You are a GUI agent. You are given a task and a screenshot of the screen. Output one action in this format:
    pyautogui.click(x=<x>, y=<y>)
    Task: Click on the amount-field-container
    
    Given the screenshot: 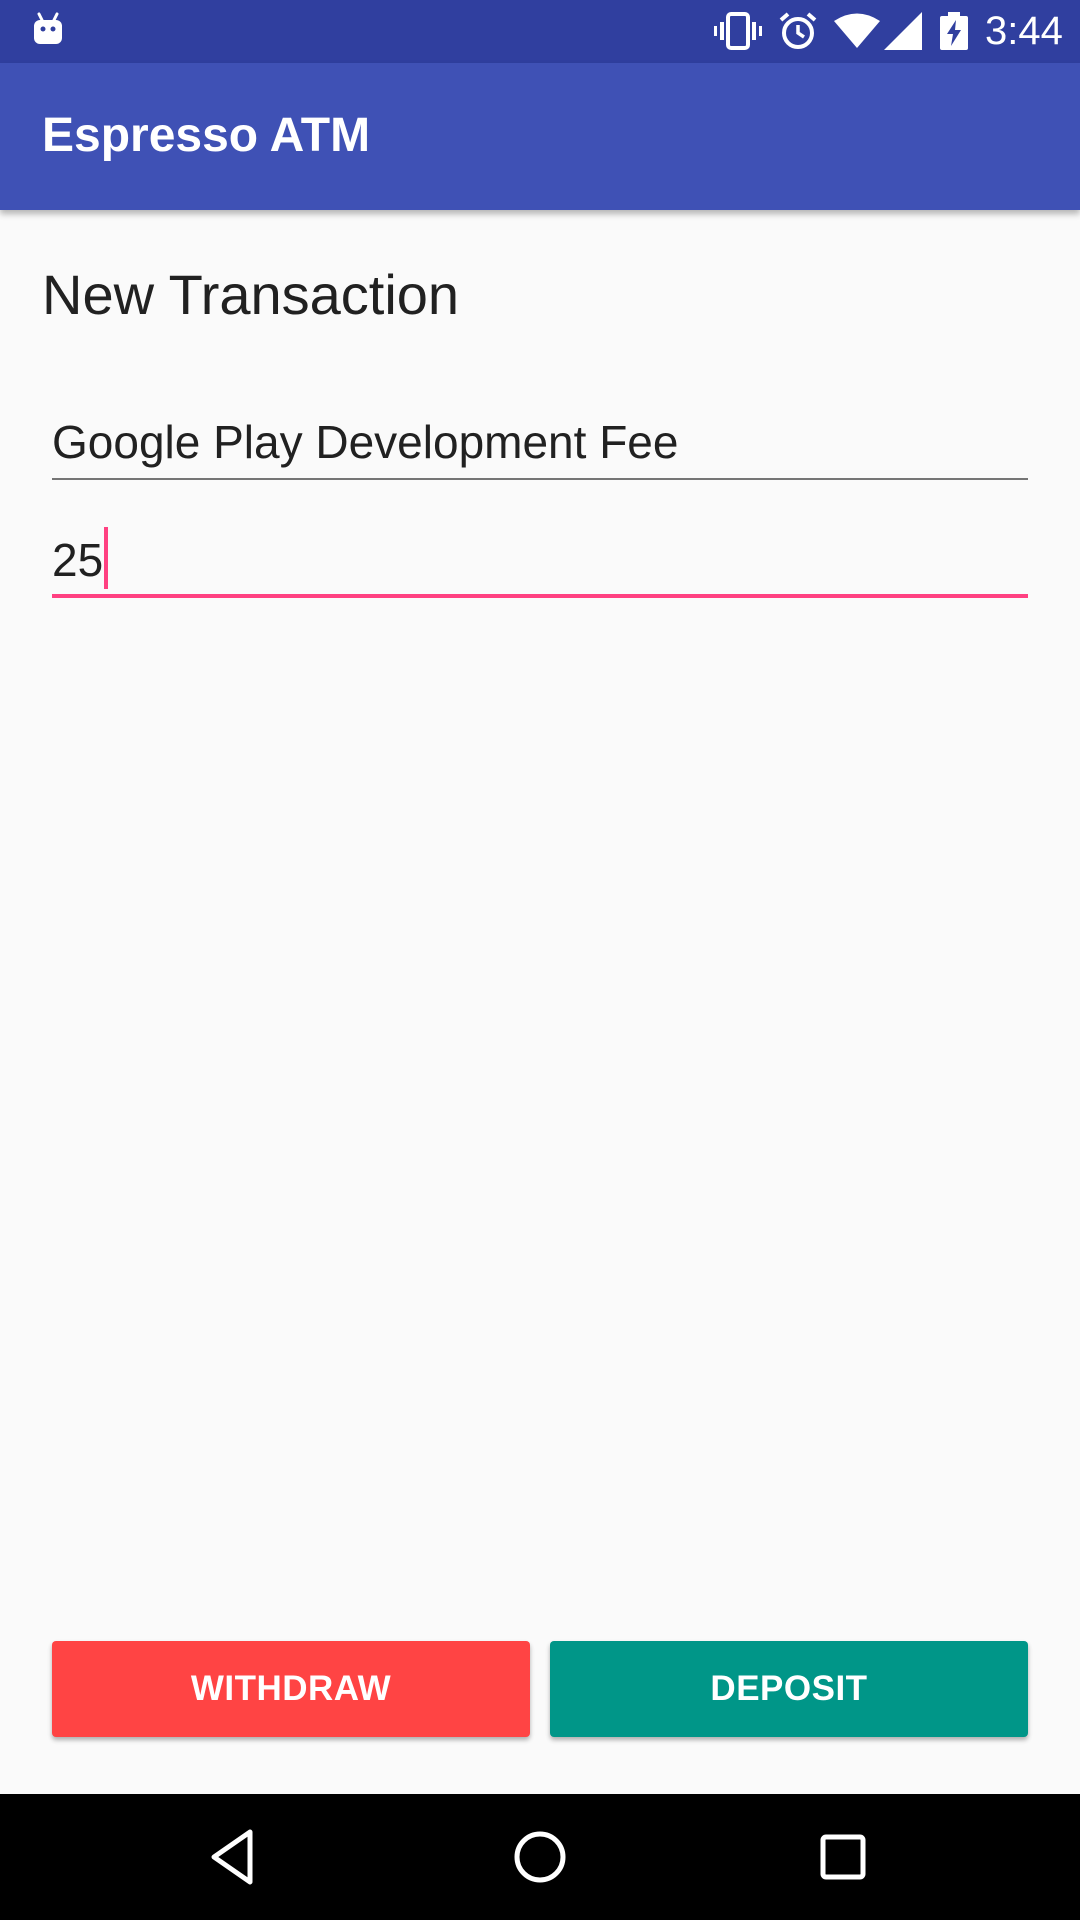 What is the action you would take?
    pyautogui.click(x=540, y=562)
    